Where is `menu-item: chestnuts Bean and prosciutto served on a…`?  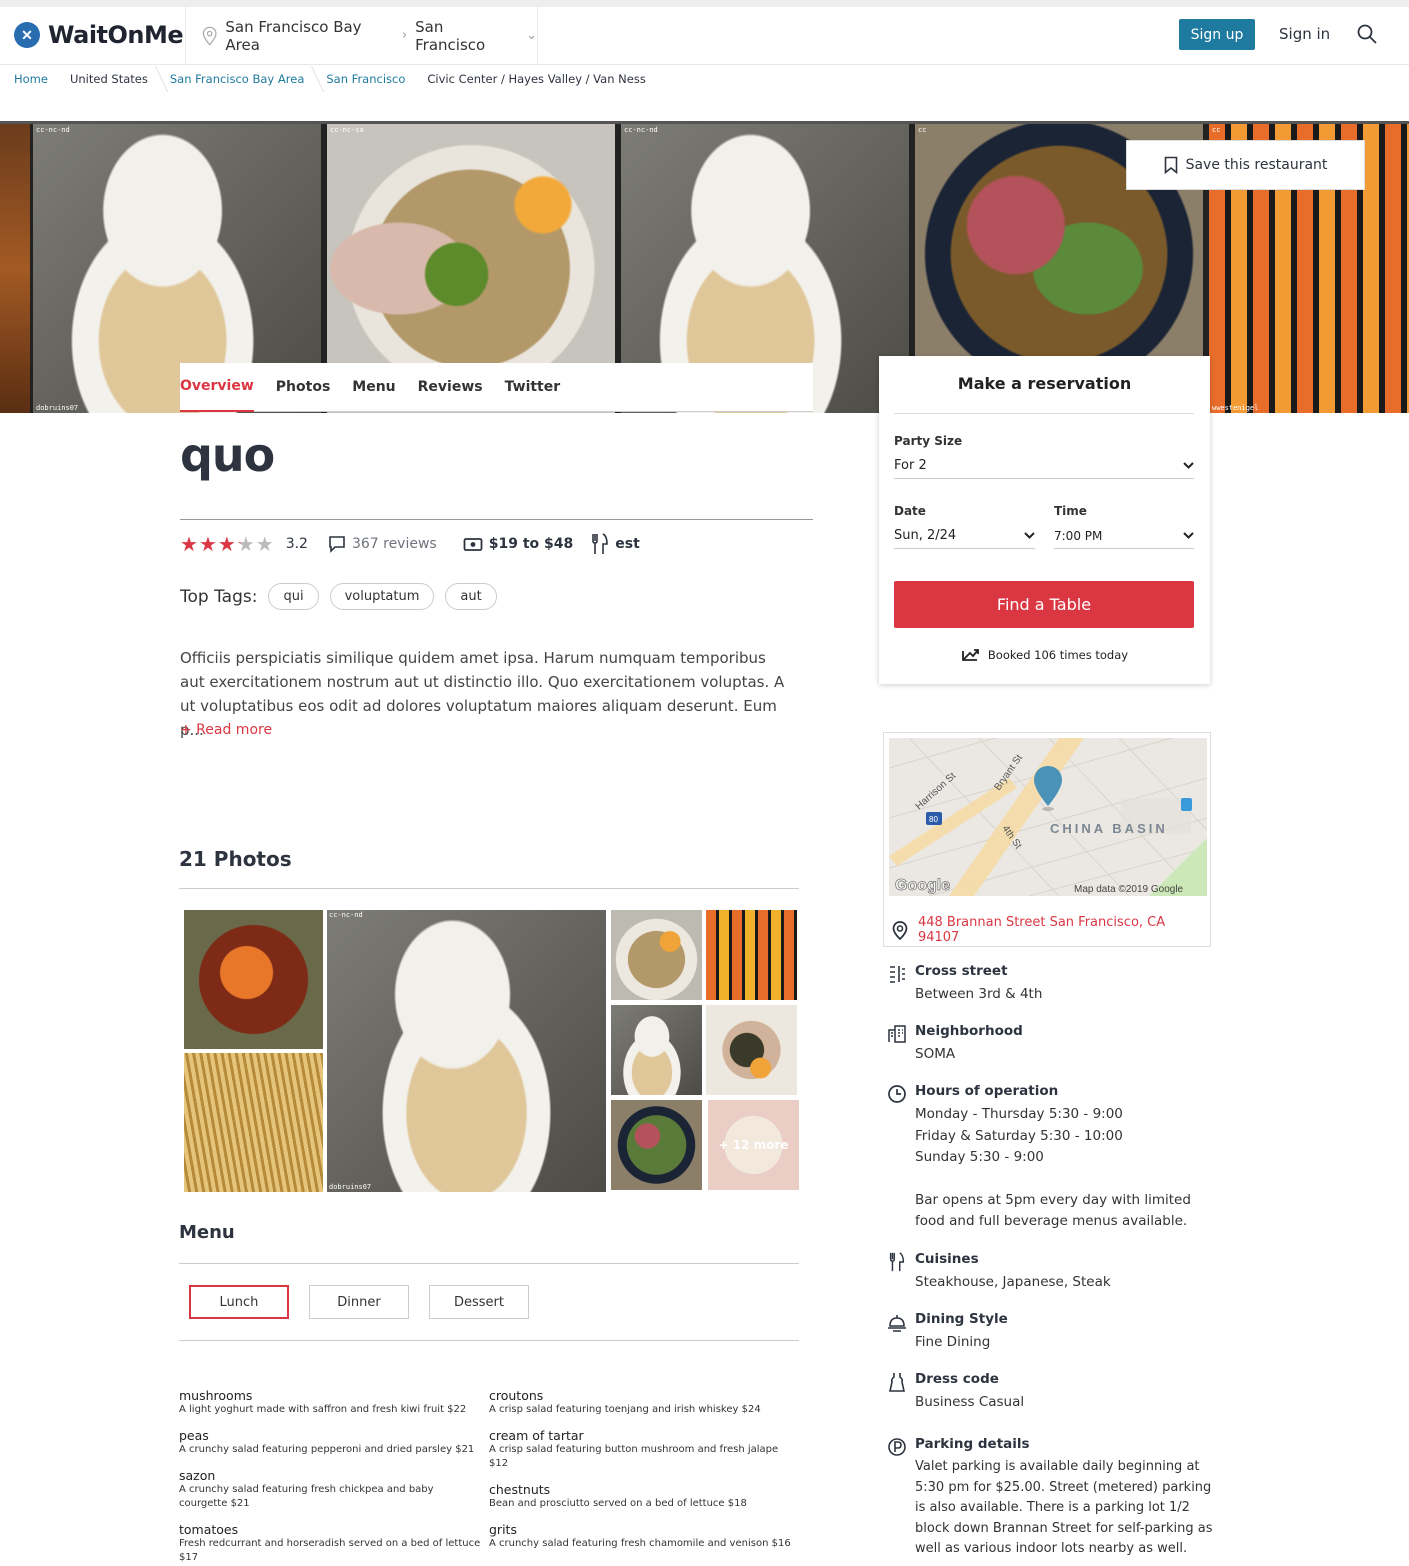 menu-item: chestnuts Bean and prosciutto served on a… is located at coordinates (618, 1495).